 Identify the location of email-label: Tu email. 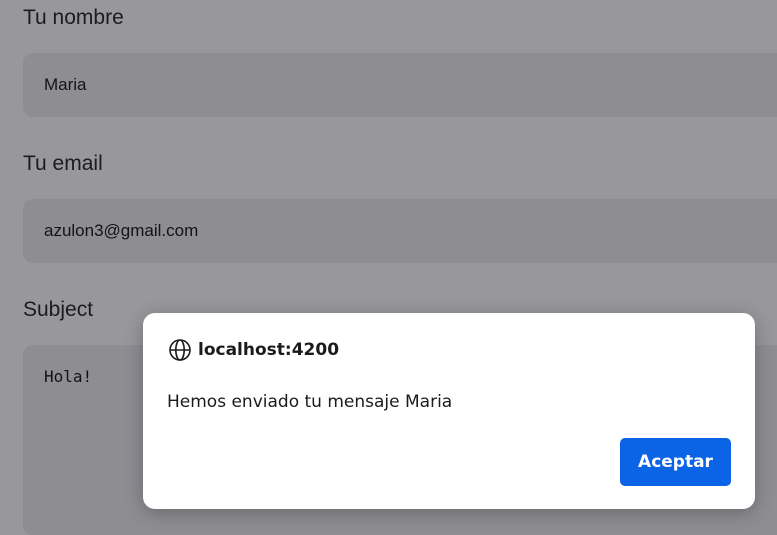
(63, 163).